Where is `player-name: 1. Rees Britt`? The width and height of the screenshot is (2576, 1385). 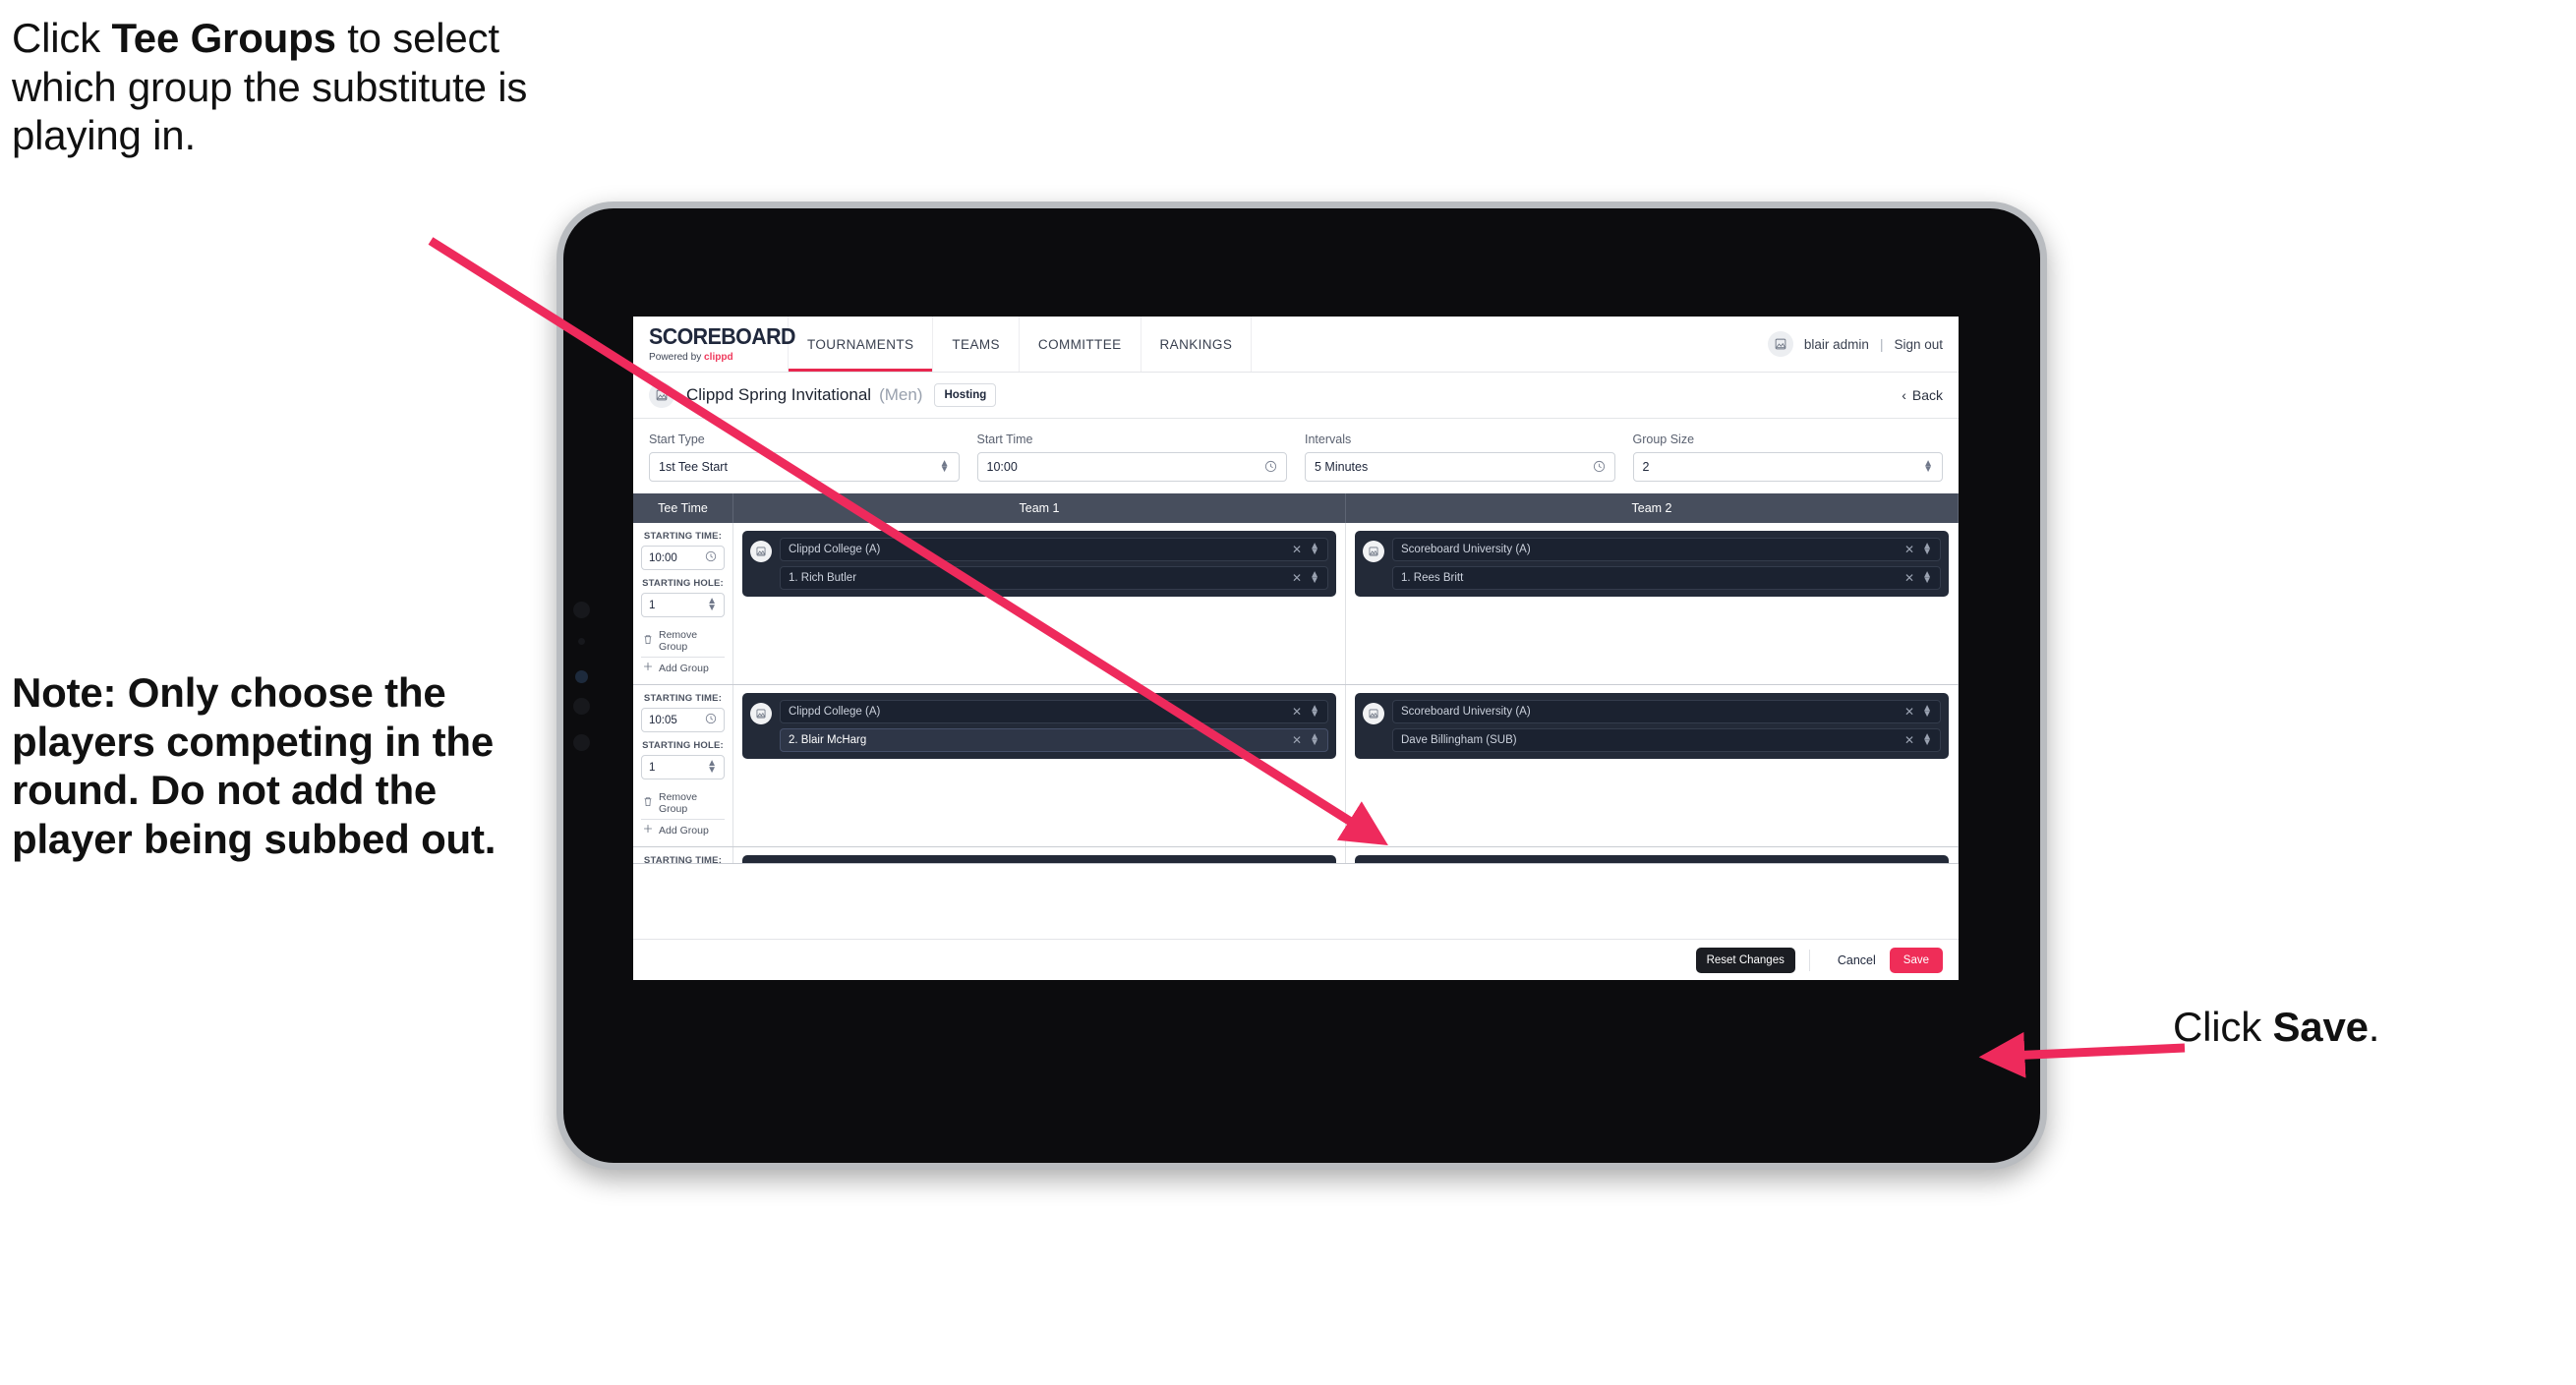 player-name: 1. Rees Britt is located at coordinates (1432, 578).